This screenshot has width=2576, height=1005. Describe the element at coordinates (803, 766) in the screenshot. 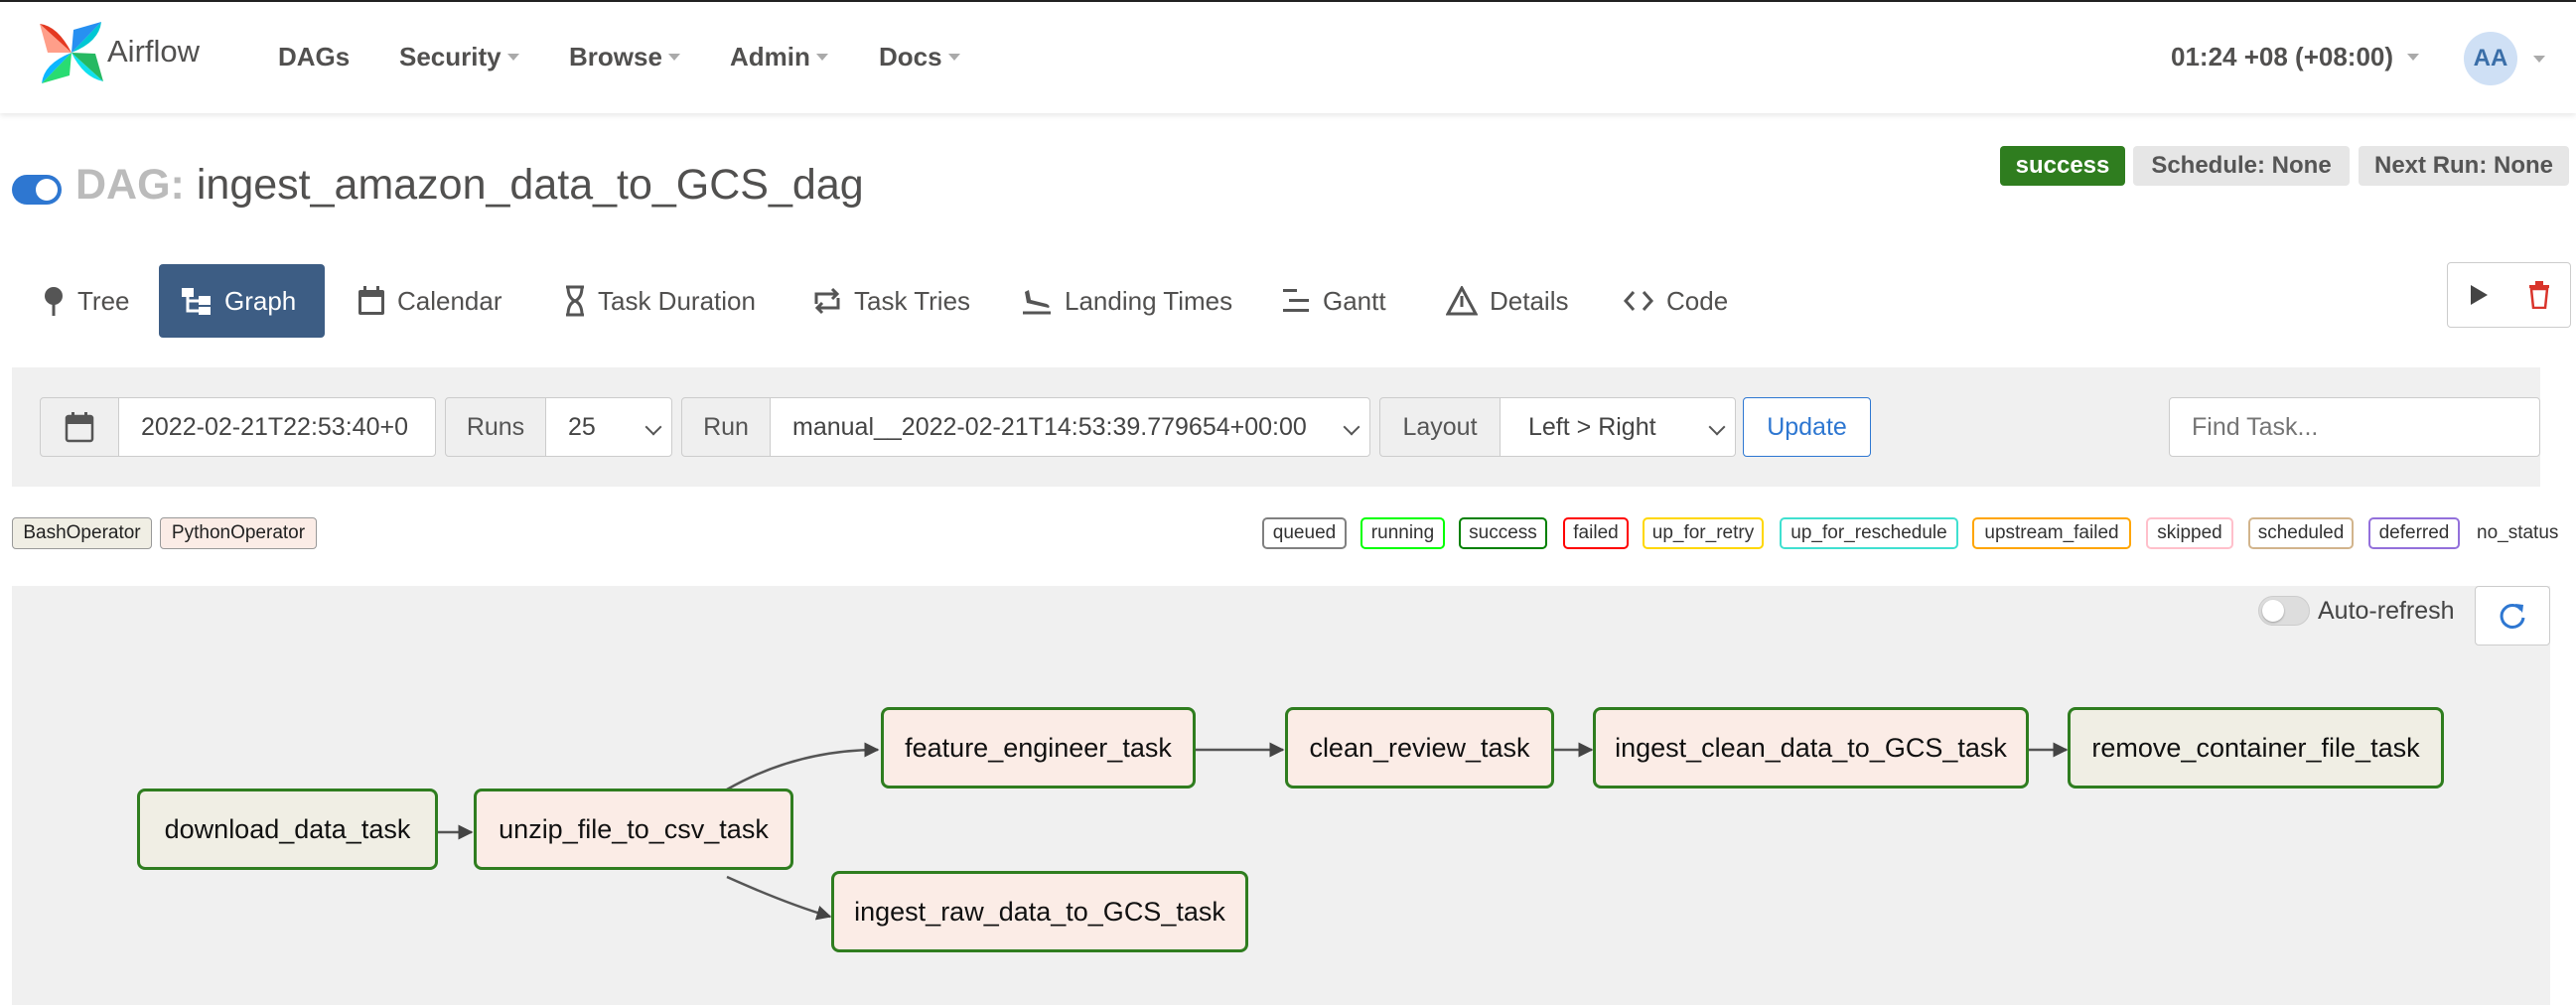

I see `edge-unzip-to-feature` at that location.